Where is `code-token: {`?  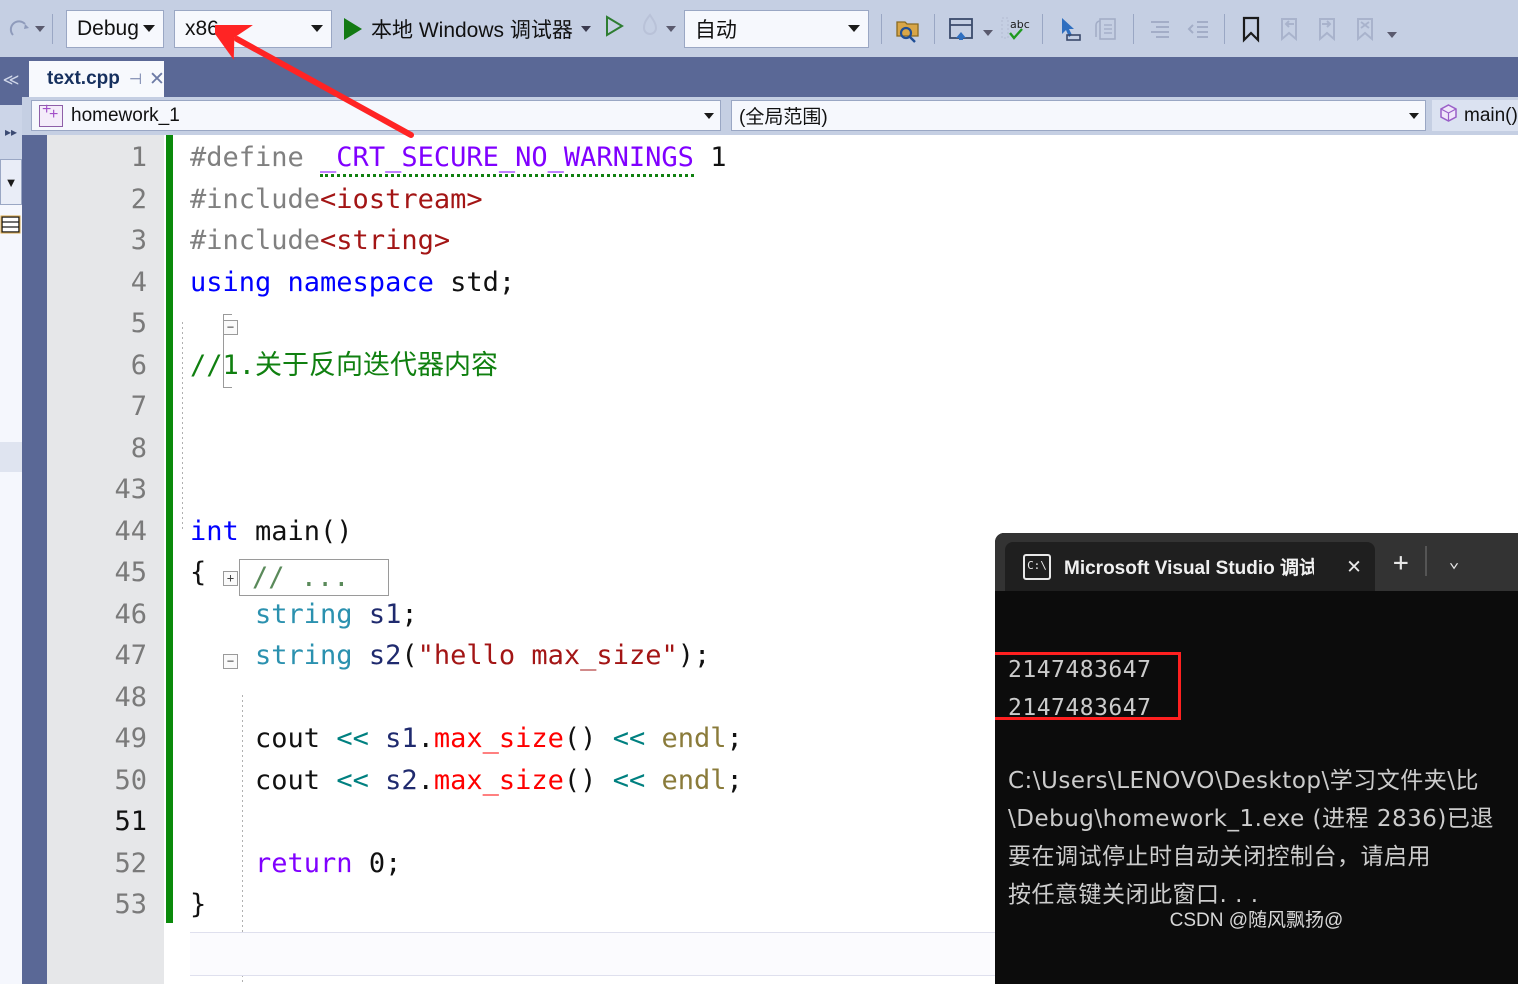 code-token: { is located at coordinates (198, 572).